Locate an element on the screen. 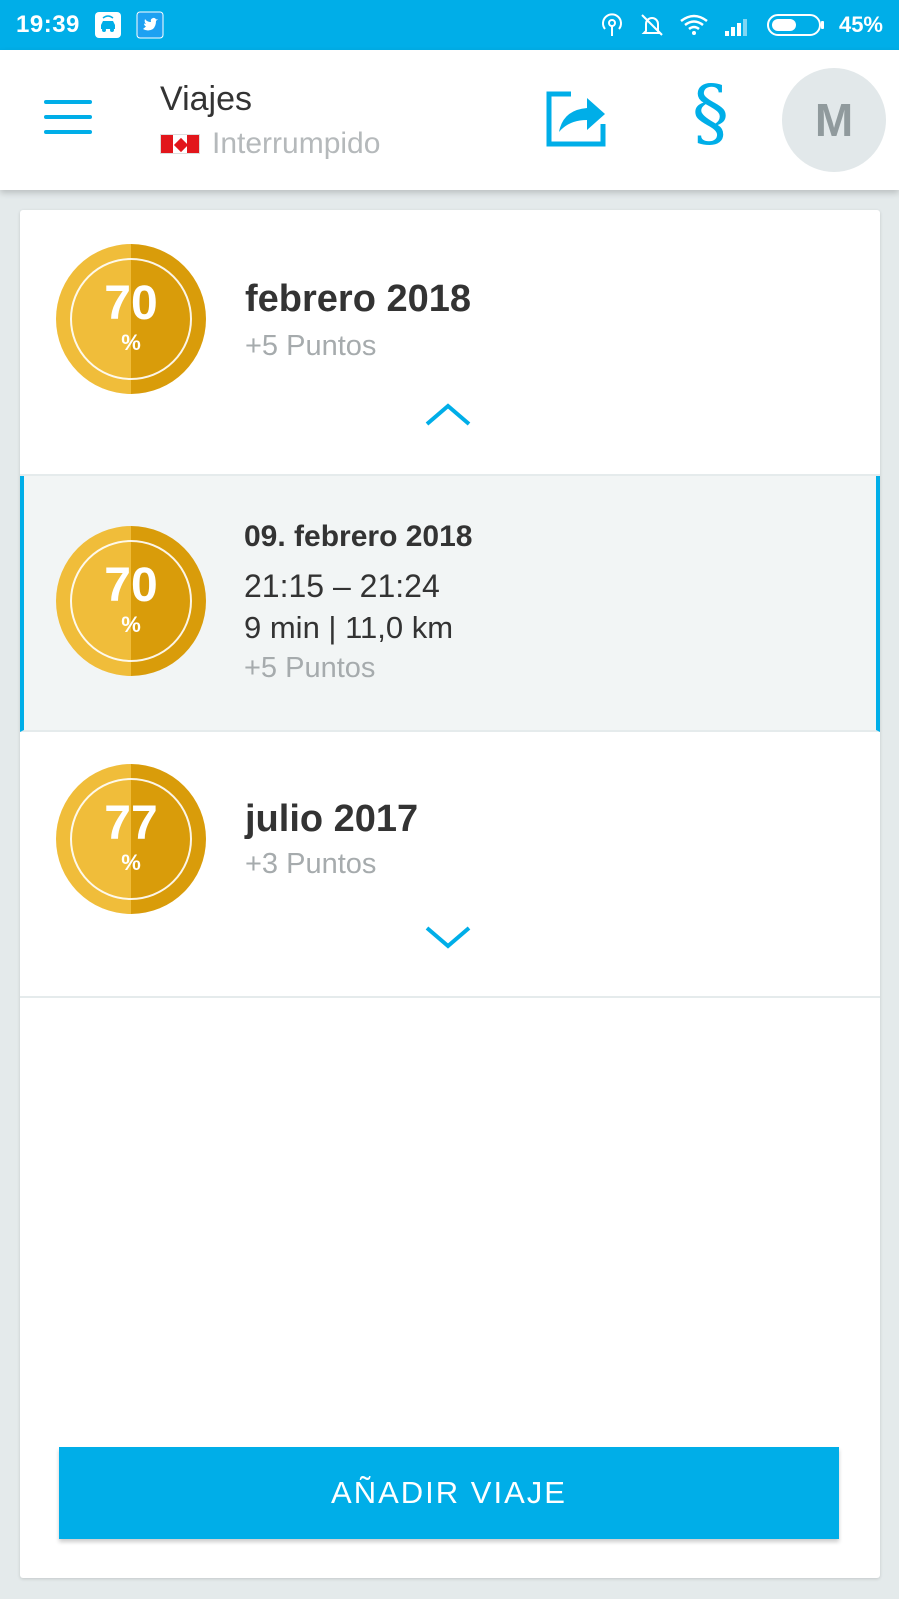 The image size is (899, 1599). connection-status: Interrumpido is located at coordinates (270, 144).